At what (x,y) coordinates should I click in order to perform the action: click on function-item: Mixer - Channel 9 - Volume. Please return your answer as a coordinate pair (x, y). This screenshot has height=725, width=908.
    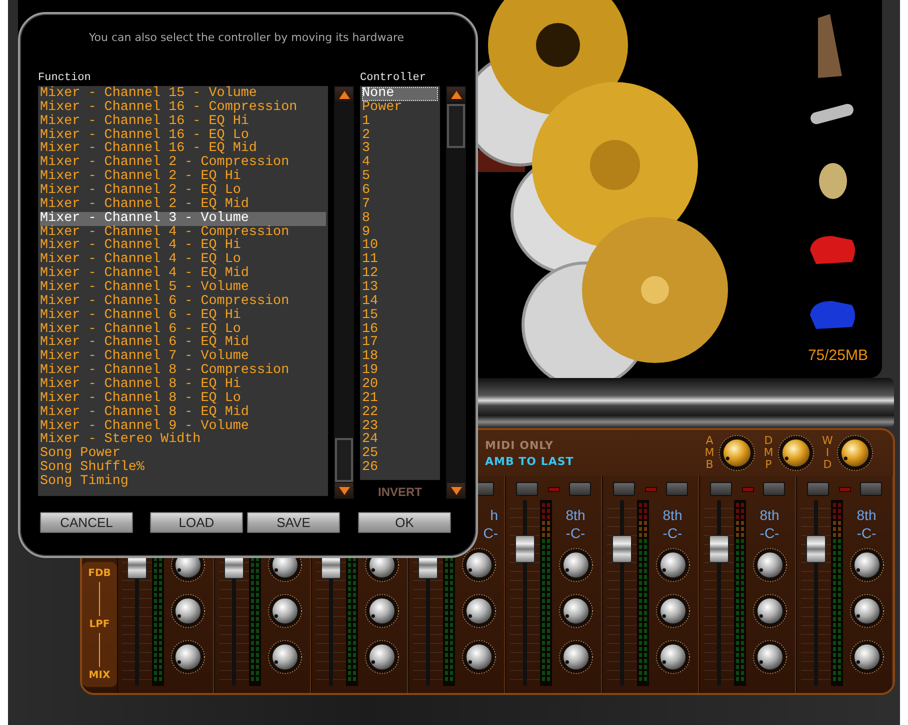
    Looking at the image, I should click on (183, 427).